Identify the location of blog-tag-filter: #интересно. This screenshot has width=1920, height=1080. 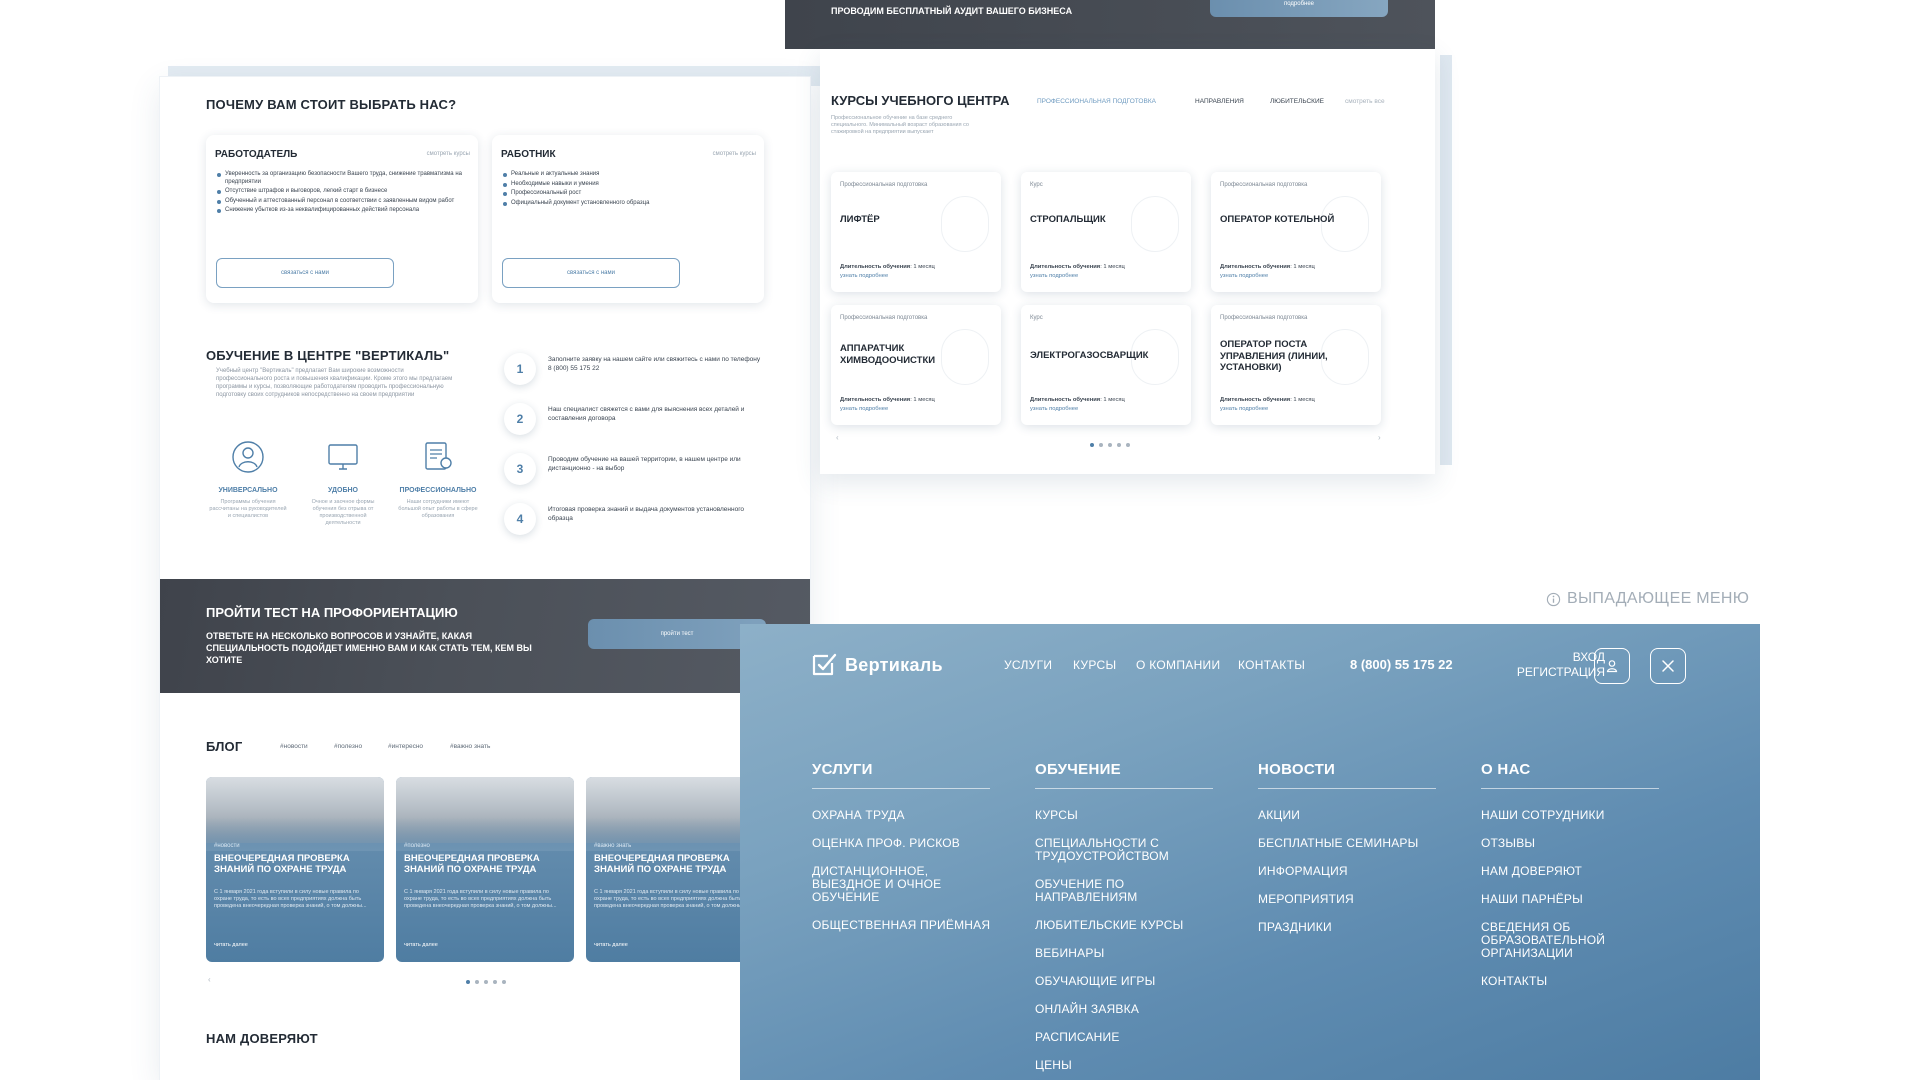
(405, 746).